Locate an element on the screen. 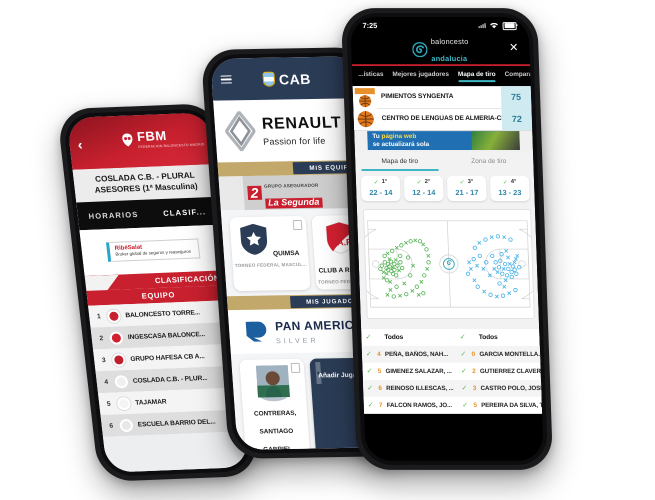 The image size is (655, 500). tab-mapa-de-tiro: Mapa de tiro is located at coordinates (477, 76).